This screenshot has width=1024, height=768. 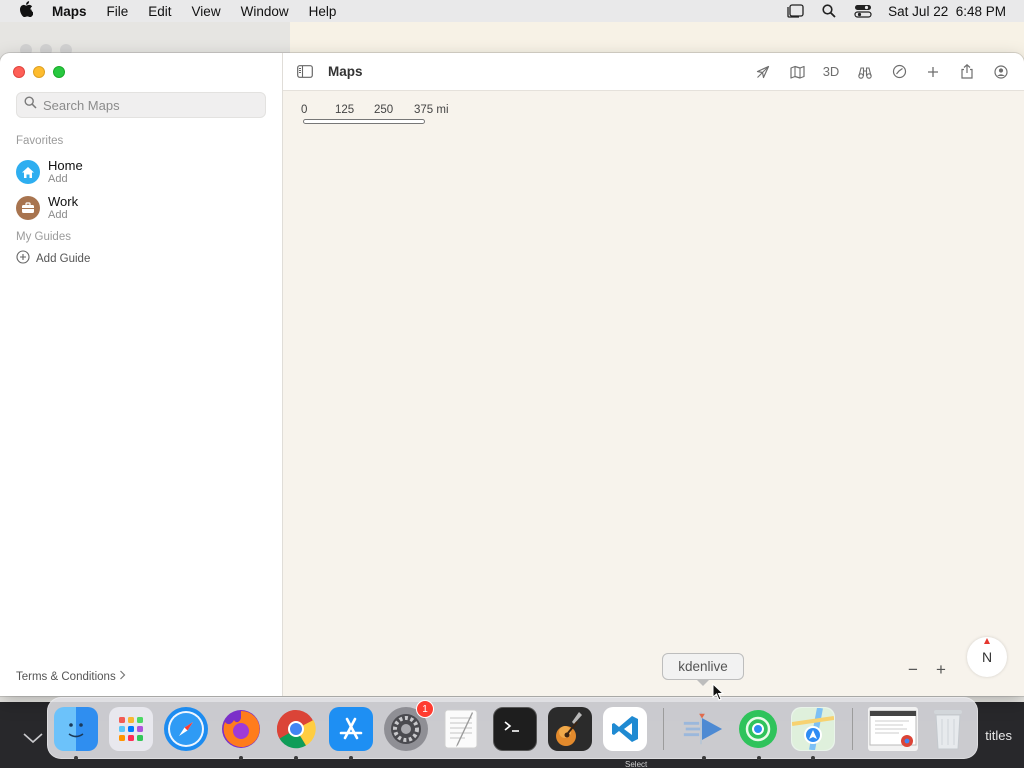 What do you see at coordinates (947, 11) in the screenshot?
I see `menu-bar-clock: Sat Jul 22 6:48 PM` at bounding box center [947, 11].